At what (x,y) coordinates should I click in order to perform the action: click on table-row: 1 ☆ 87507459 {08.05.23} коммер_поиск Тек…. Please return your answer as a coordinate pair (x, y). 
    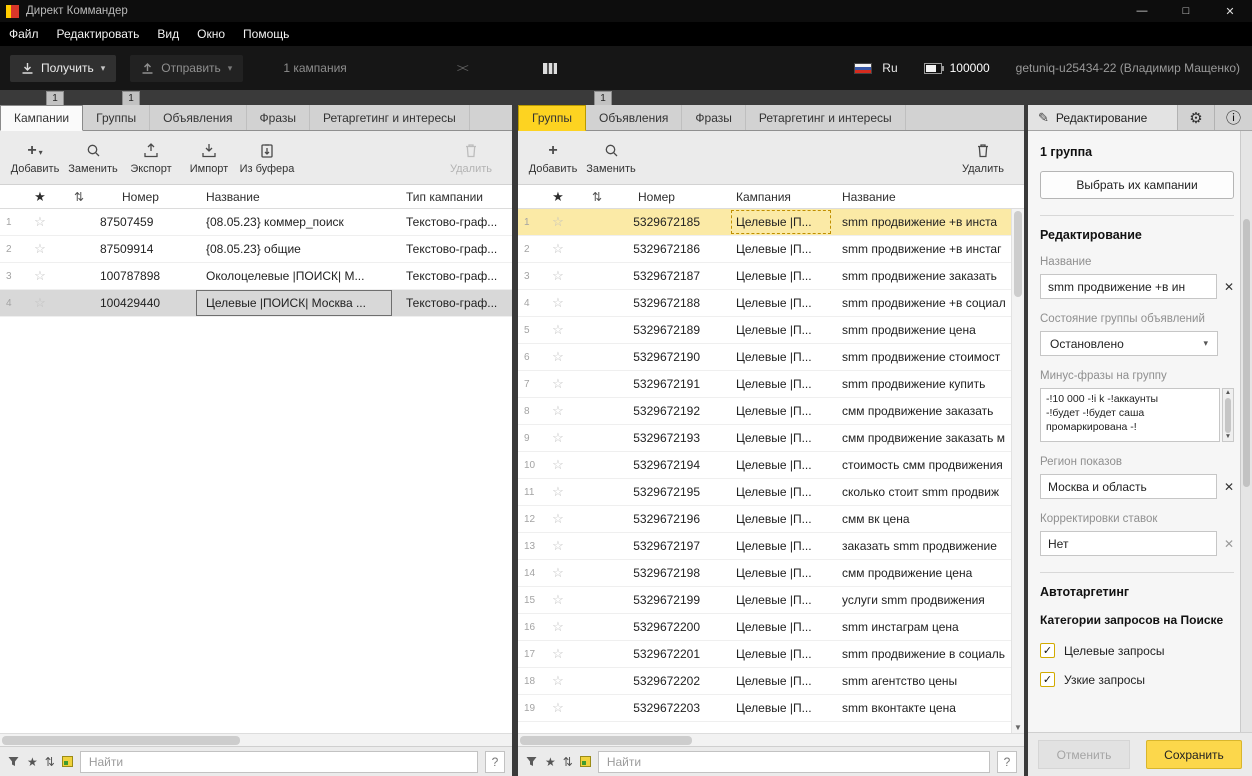
    Looking at the image, I should click on (256, 222).